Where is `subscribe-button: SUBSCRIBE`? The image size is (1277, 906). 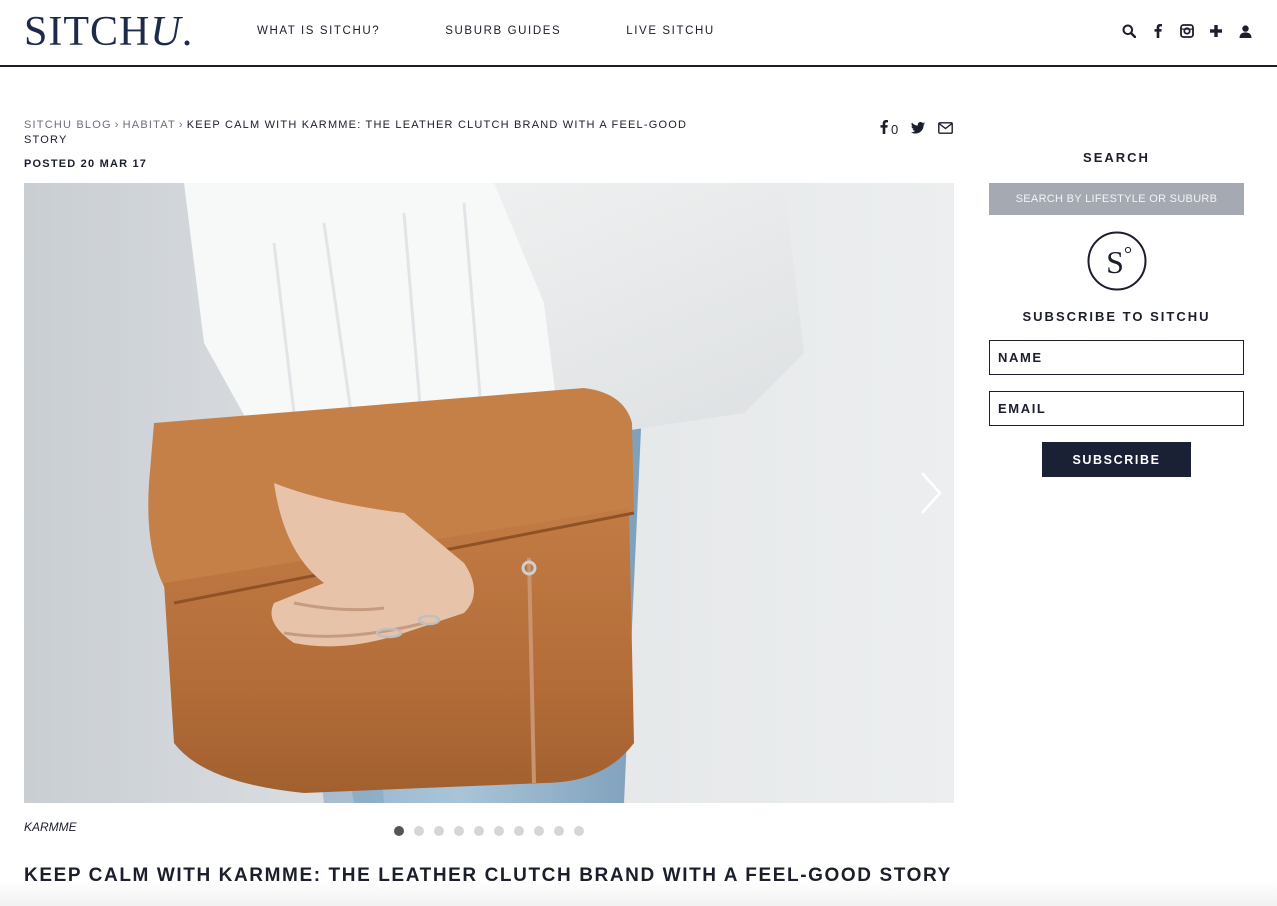 subscribe-button: SUBSCRIBE is located at coordinates (1116, 459).